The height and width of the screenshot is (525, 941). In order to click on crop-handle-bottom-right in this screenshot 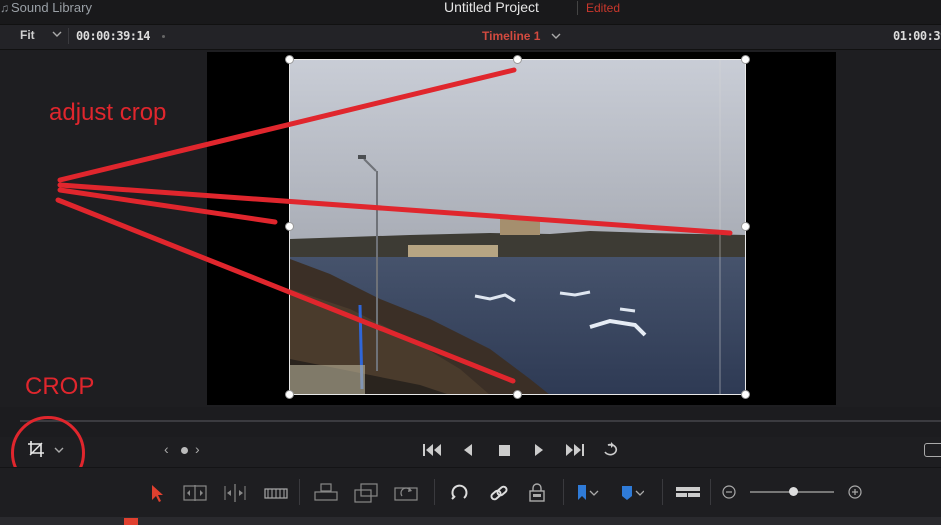, I will do `click(745, 394)`.